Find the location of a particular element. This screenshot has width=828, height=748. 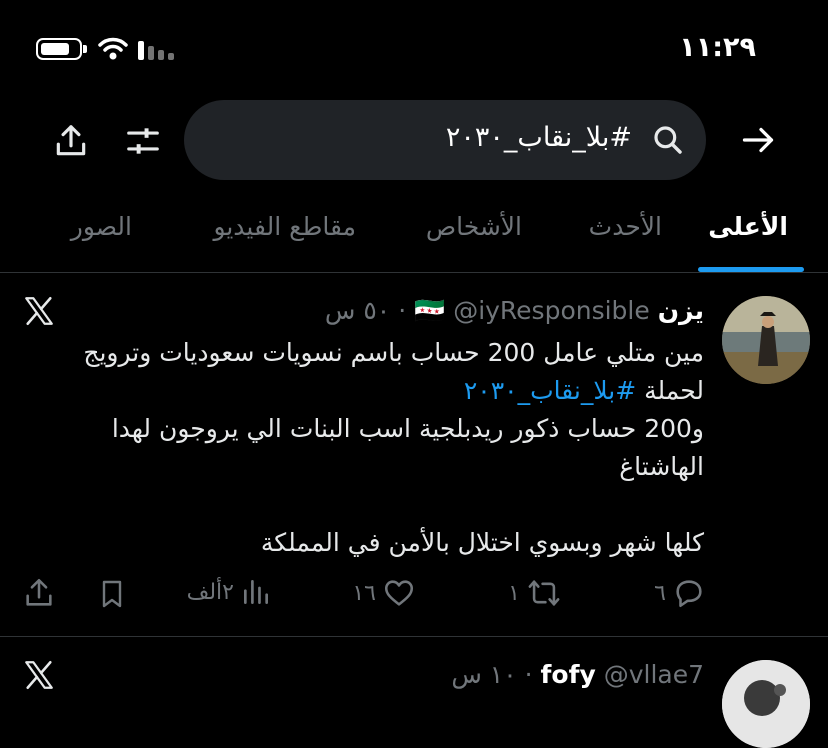

like-count: ١٦ is located at coordinates (364, 593).